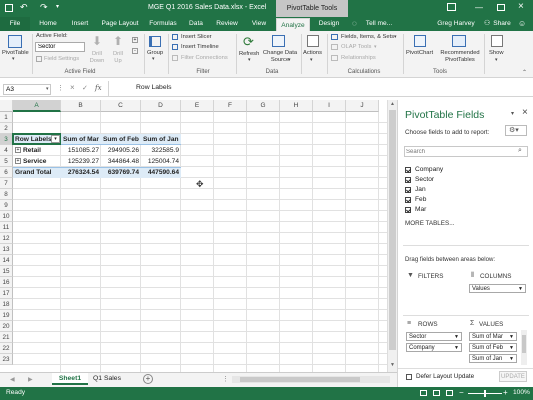  I want to click on pivot-column-header: Sum of Jan, so click(161, 139).